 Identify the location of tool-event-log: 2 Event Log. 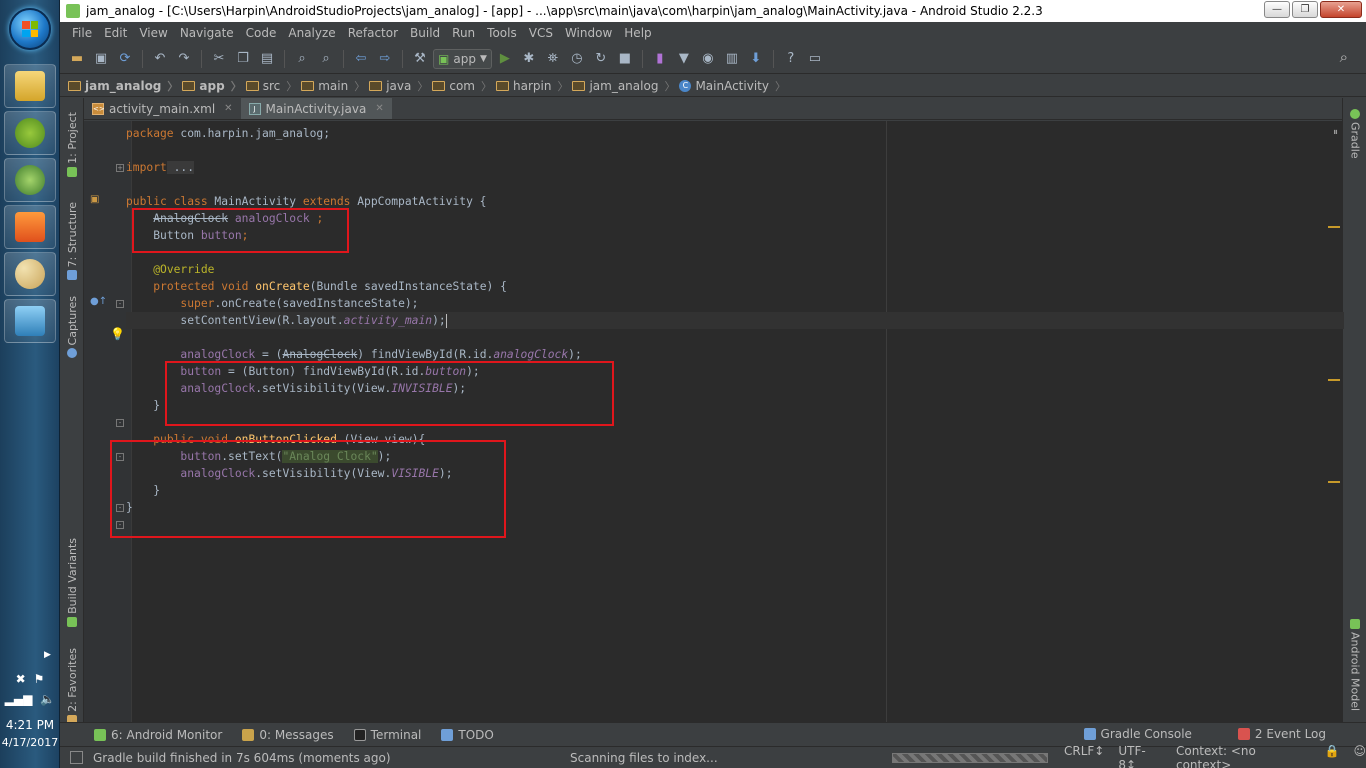
(1281, 734).